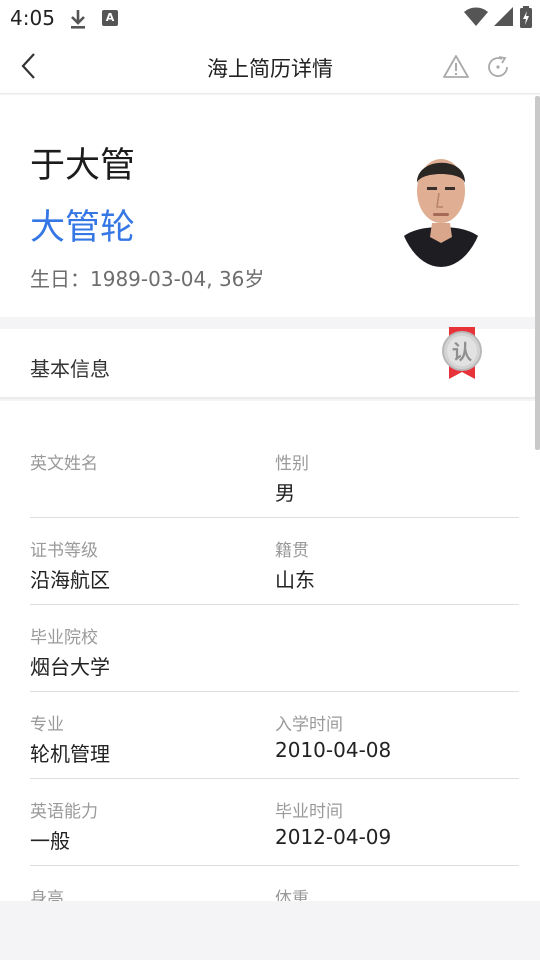 The width and height of the screenshot is (540, 960). I want to click on info-row: 身高 体重, so click(274, 868).